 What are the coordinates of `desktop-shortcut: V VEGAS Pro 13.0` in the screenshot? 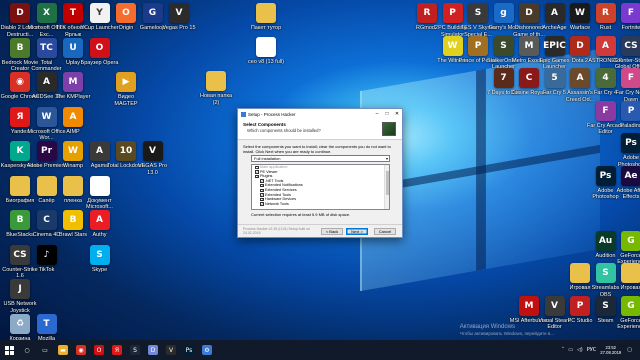 It's located at (153, 162).